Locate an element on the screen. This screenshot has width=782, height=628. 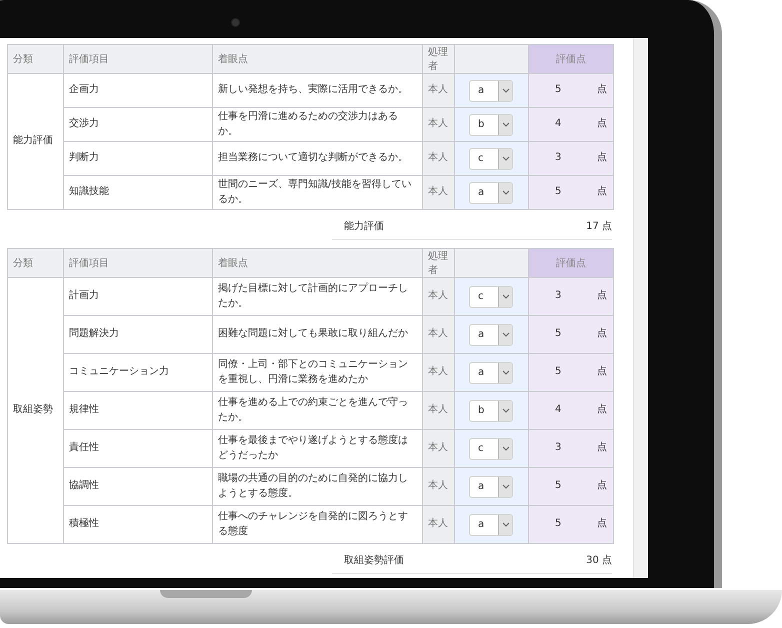
summary-label: 能力評価 is located at coordinates (364, 226).